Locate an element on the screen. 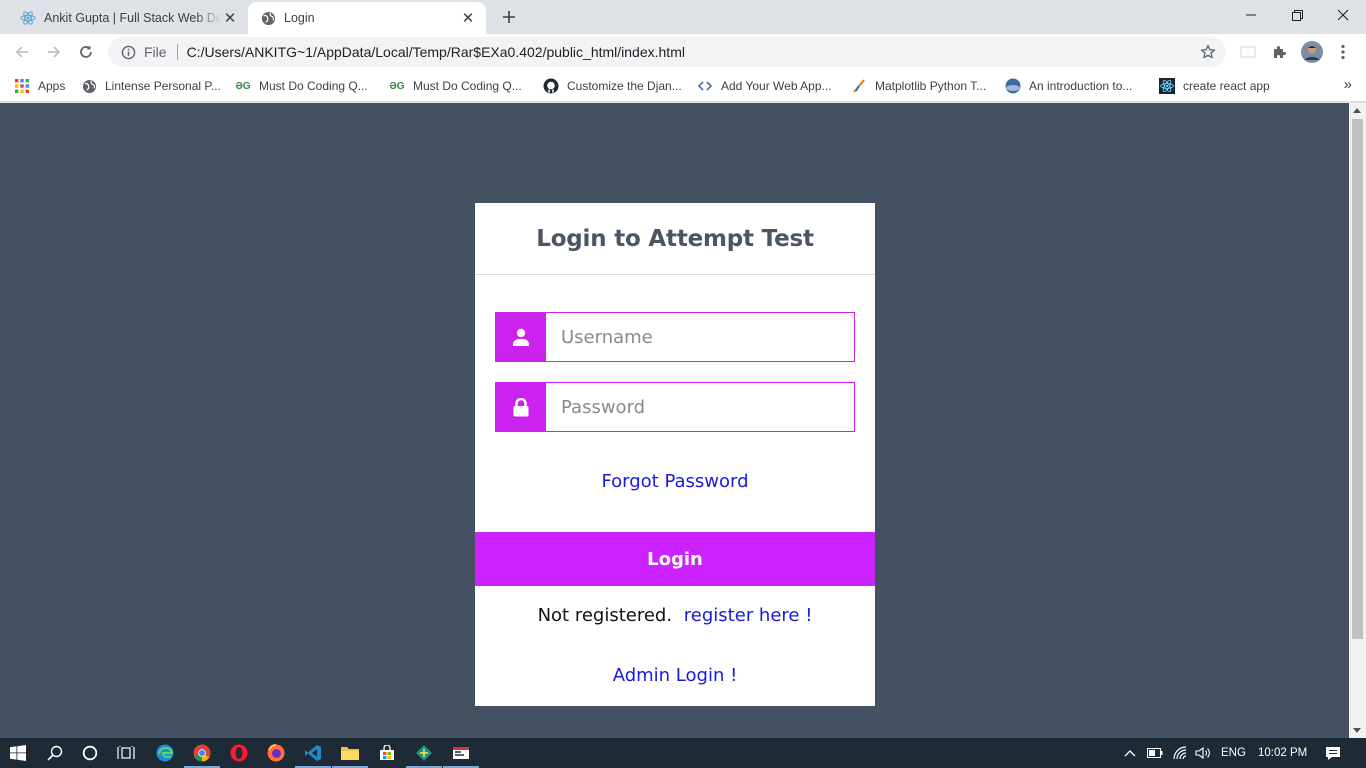  bookmark-apps: Apps is located at coordinates (39, 86).